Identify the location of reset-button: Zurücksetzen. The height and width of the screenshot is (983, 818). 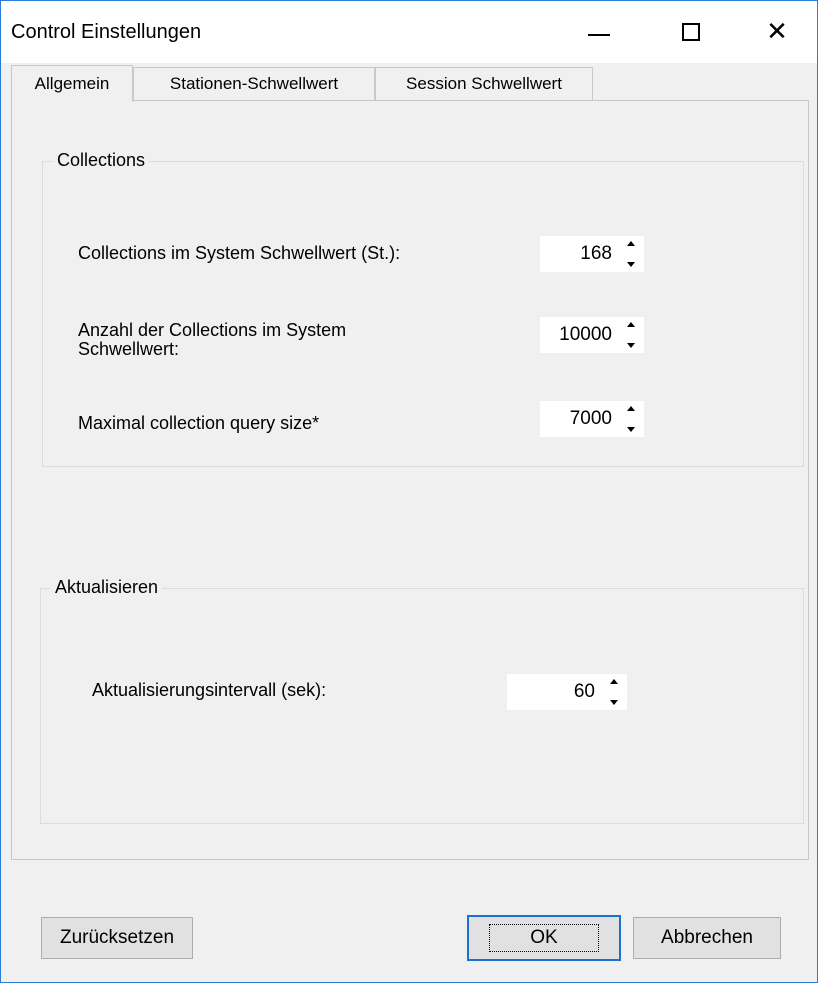
(117, 938).